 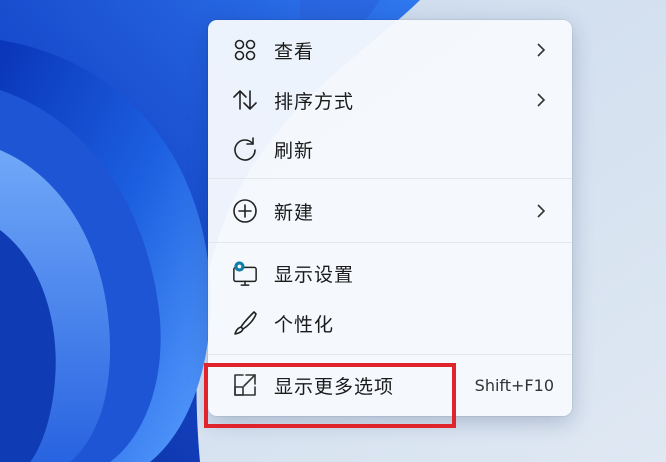 What do you see at coordinates (390, 50) in the screenshot?
I see `menu-item-view: 查看` at bounding box center [390, 50].